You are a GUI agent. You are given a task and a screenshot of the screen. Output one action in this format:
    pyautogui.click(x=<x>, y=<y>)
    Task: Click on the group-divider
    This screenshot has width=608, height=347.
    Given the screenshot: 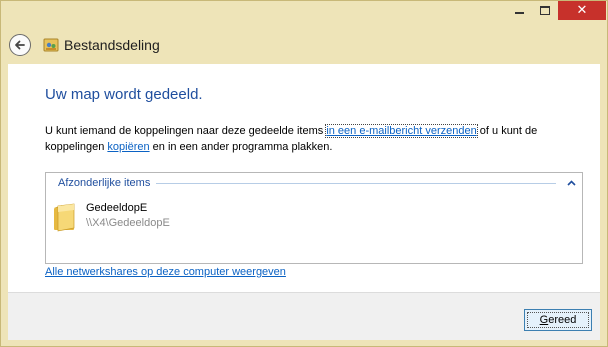 What is the action you would take?
    pyautogui.click(x=356, y=183)
    